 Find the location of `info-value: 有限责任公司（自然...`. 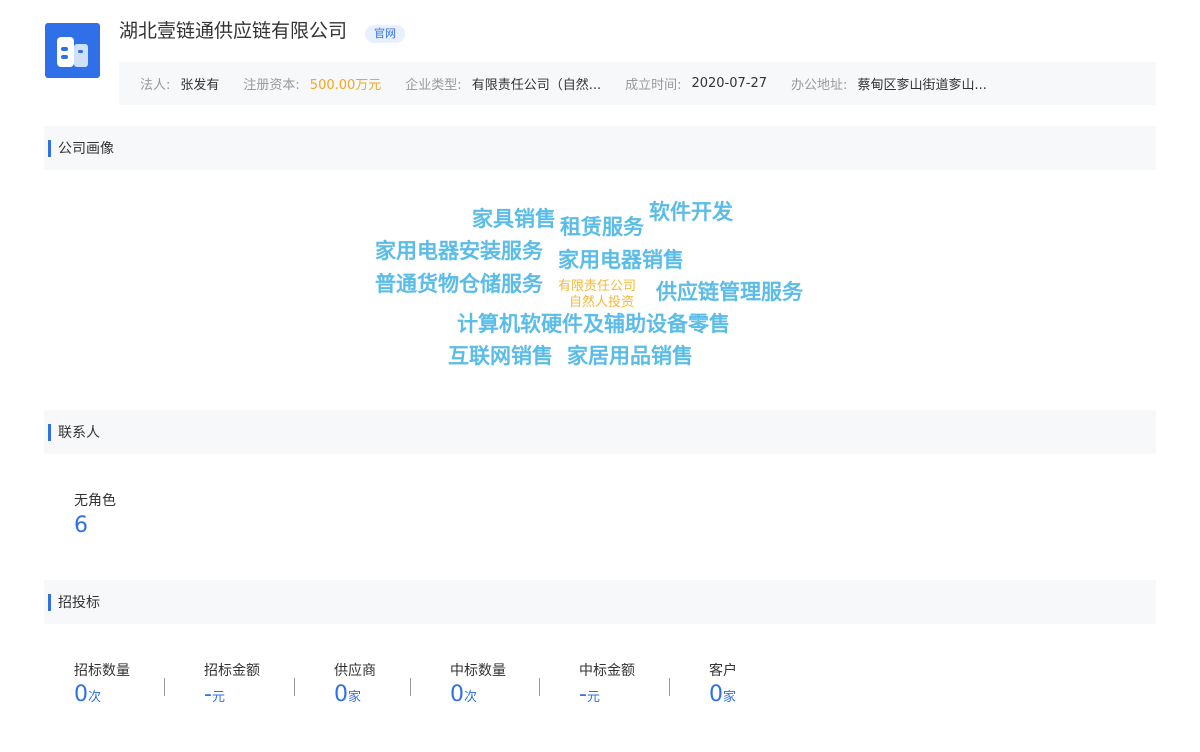

info-value: 有限责任公司（自然... is located at coordinates (536, 85).